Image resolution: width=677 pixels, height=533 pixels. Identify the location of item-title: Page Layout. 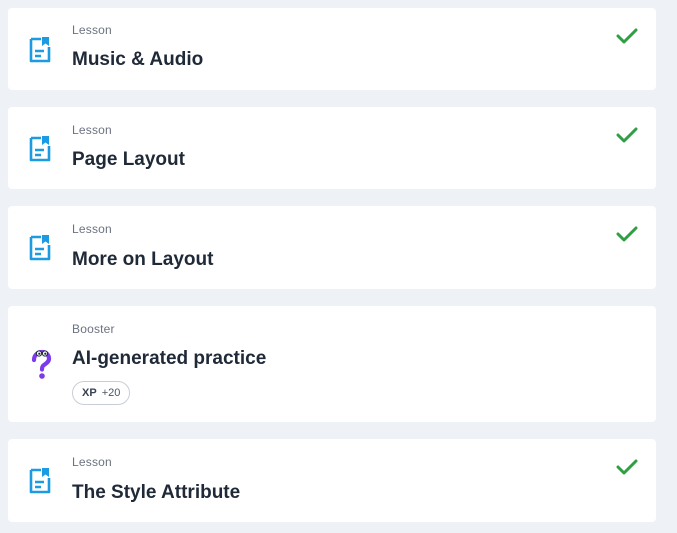
(128, 159).